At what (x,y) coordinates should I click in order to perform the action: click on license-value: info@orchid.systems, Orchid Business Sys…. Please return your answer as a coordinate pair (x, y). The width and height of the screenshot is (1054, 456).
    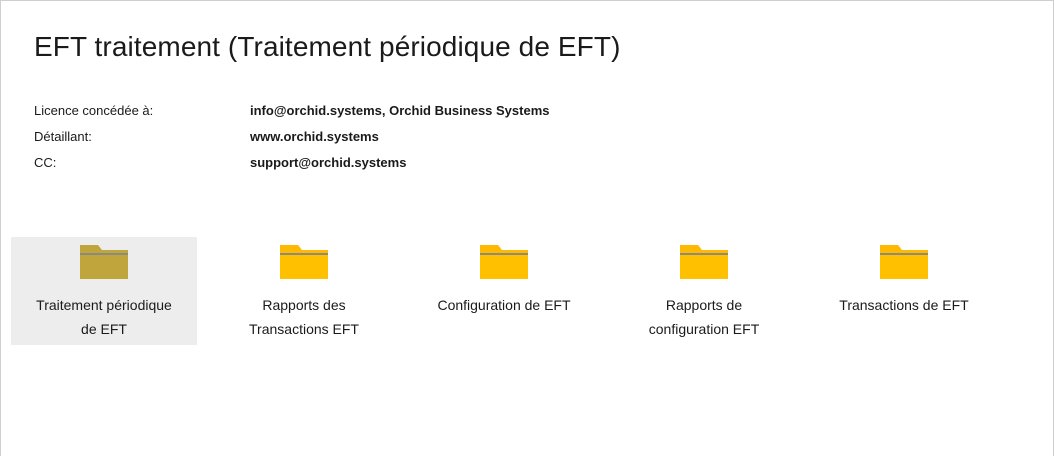
    Looking at the image, I should click on (400, 110).